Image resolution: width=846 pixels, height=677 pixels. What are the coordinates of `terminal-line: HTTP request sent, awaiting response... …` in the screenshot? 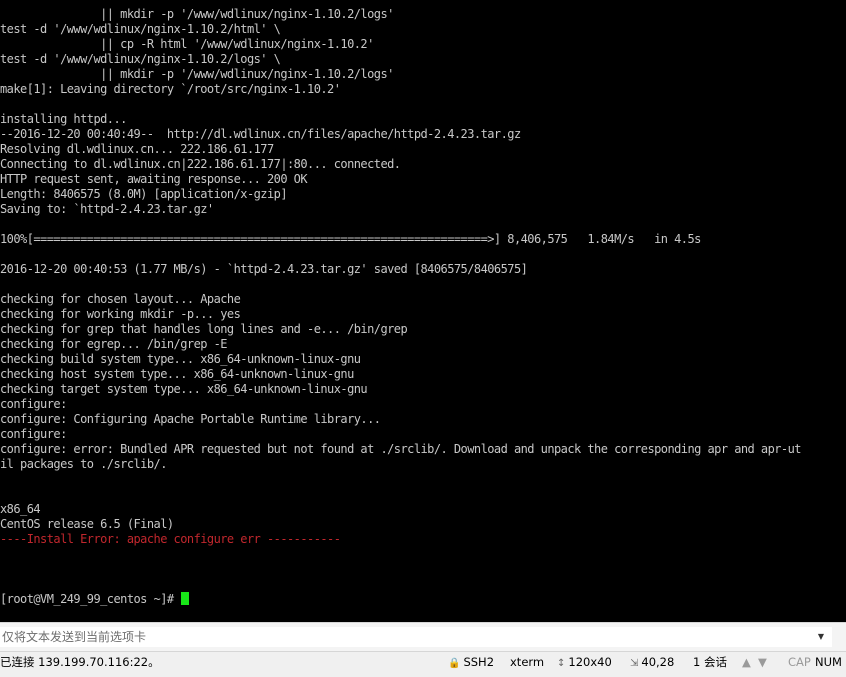 It's located at (154, 179).